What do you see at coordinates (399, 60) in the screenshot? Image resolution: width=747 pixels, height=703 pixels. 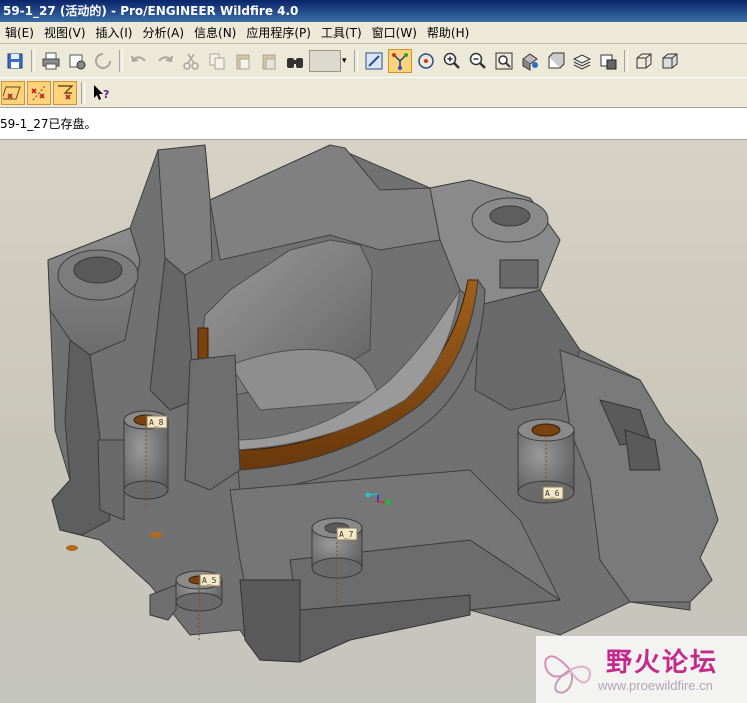 I see `spin-center-icon` at bounding box center [399, 60].